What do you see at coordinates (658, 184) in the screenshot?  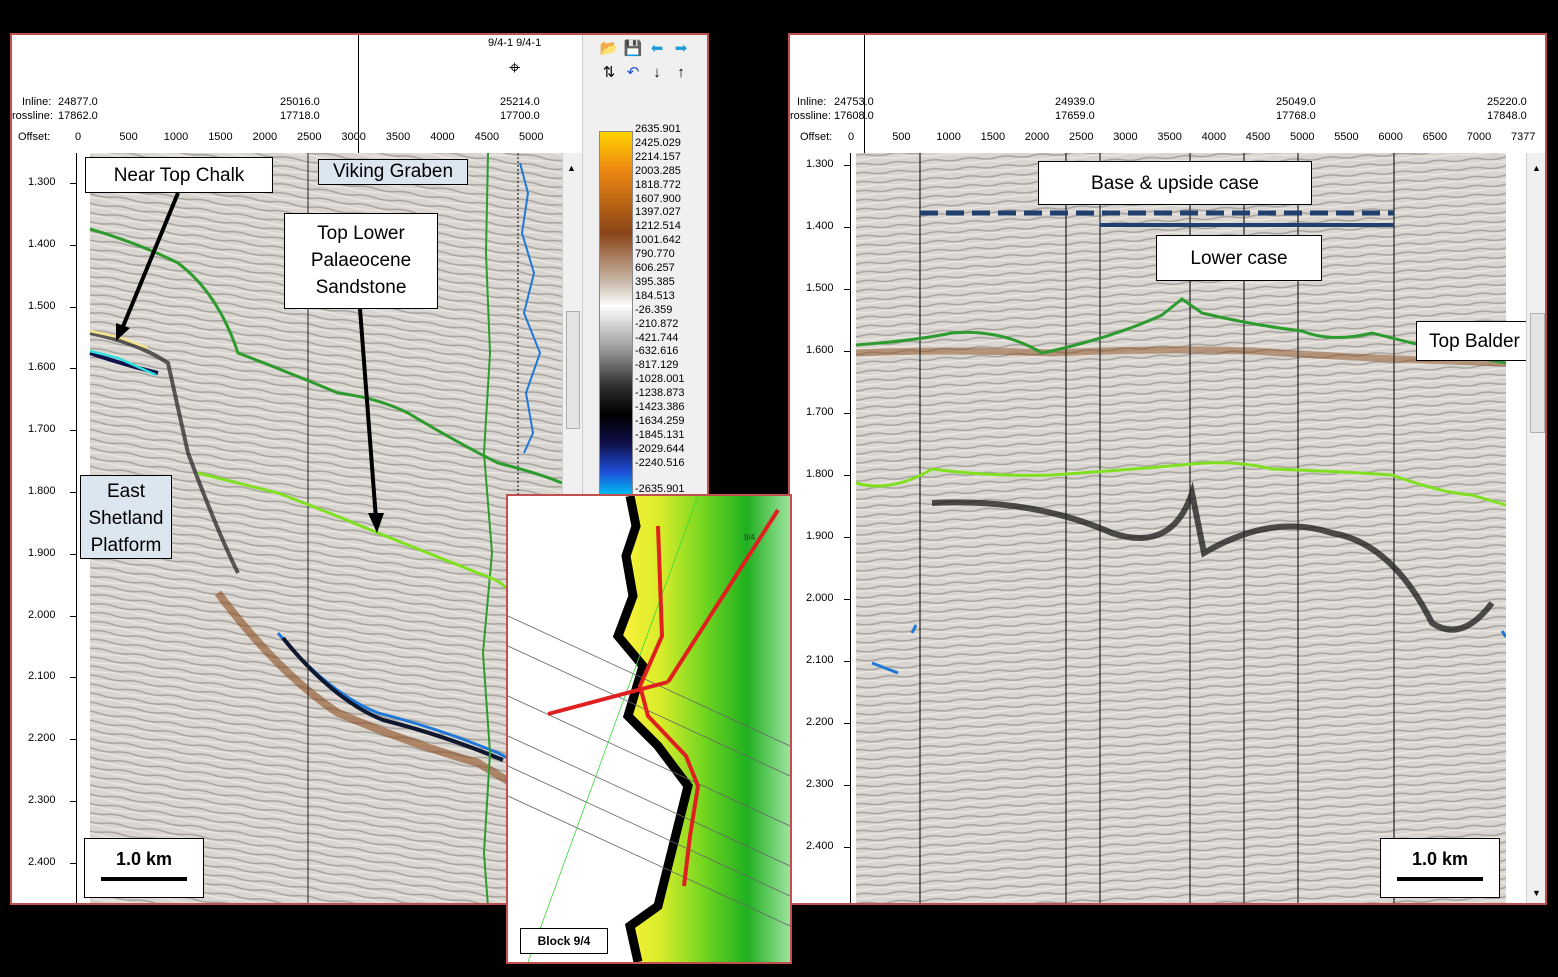 I see `colorbar-value: 1818.772` at bounding box center [658, 184].